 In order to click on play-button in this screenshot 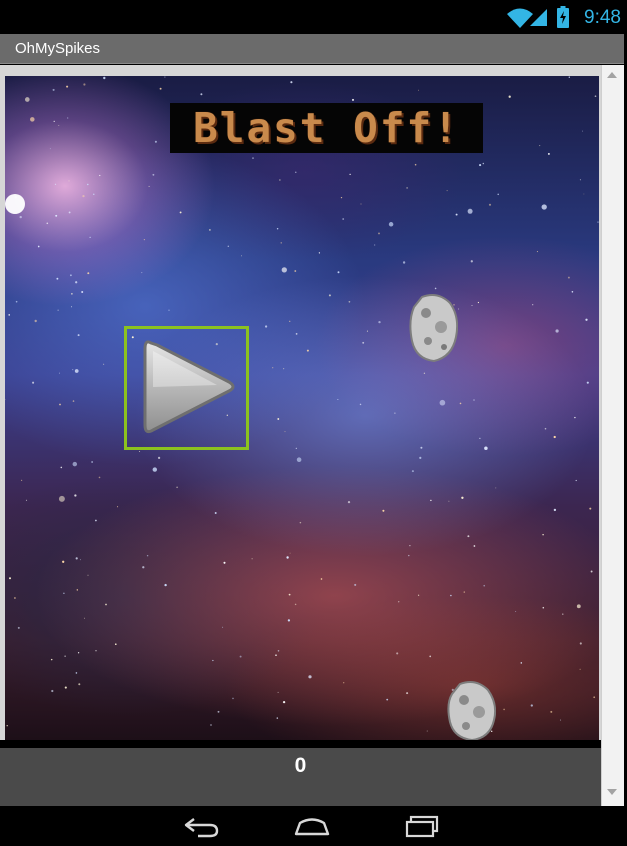, I will do `click(186, 388)`.